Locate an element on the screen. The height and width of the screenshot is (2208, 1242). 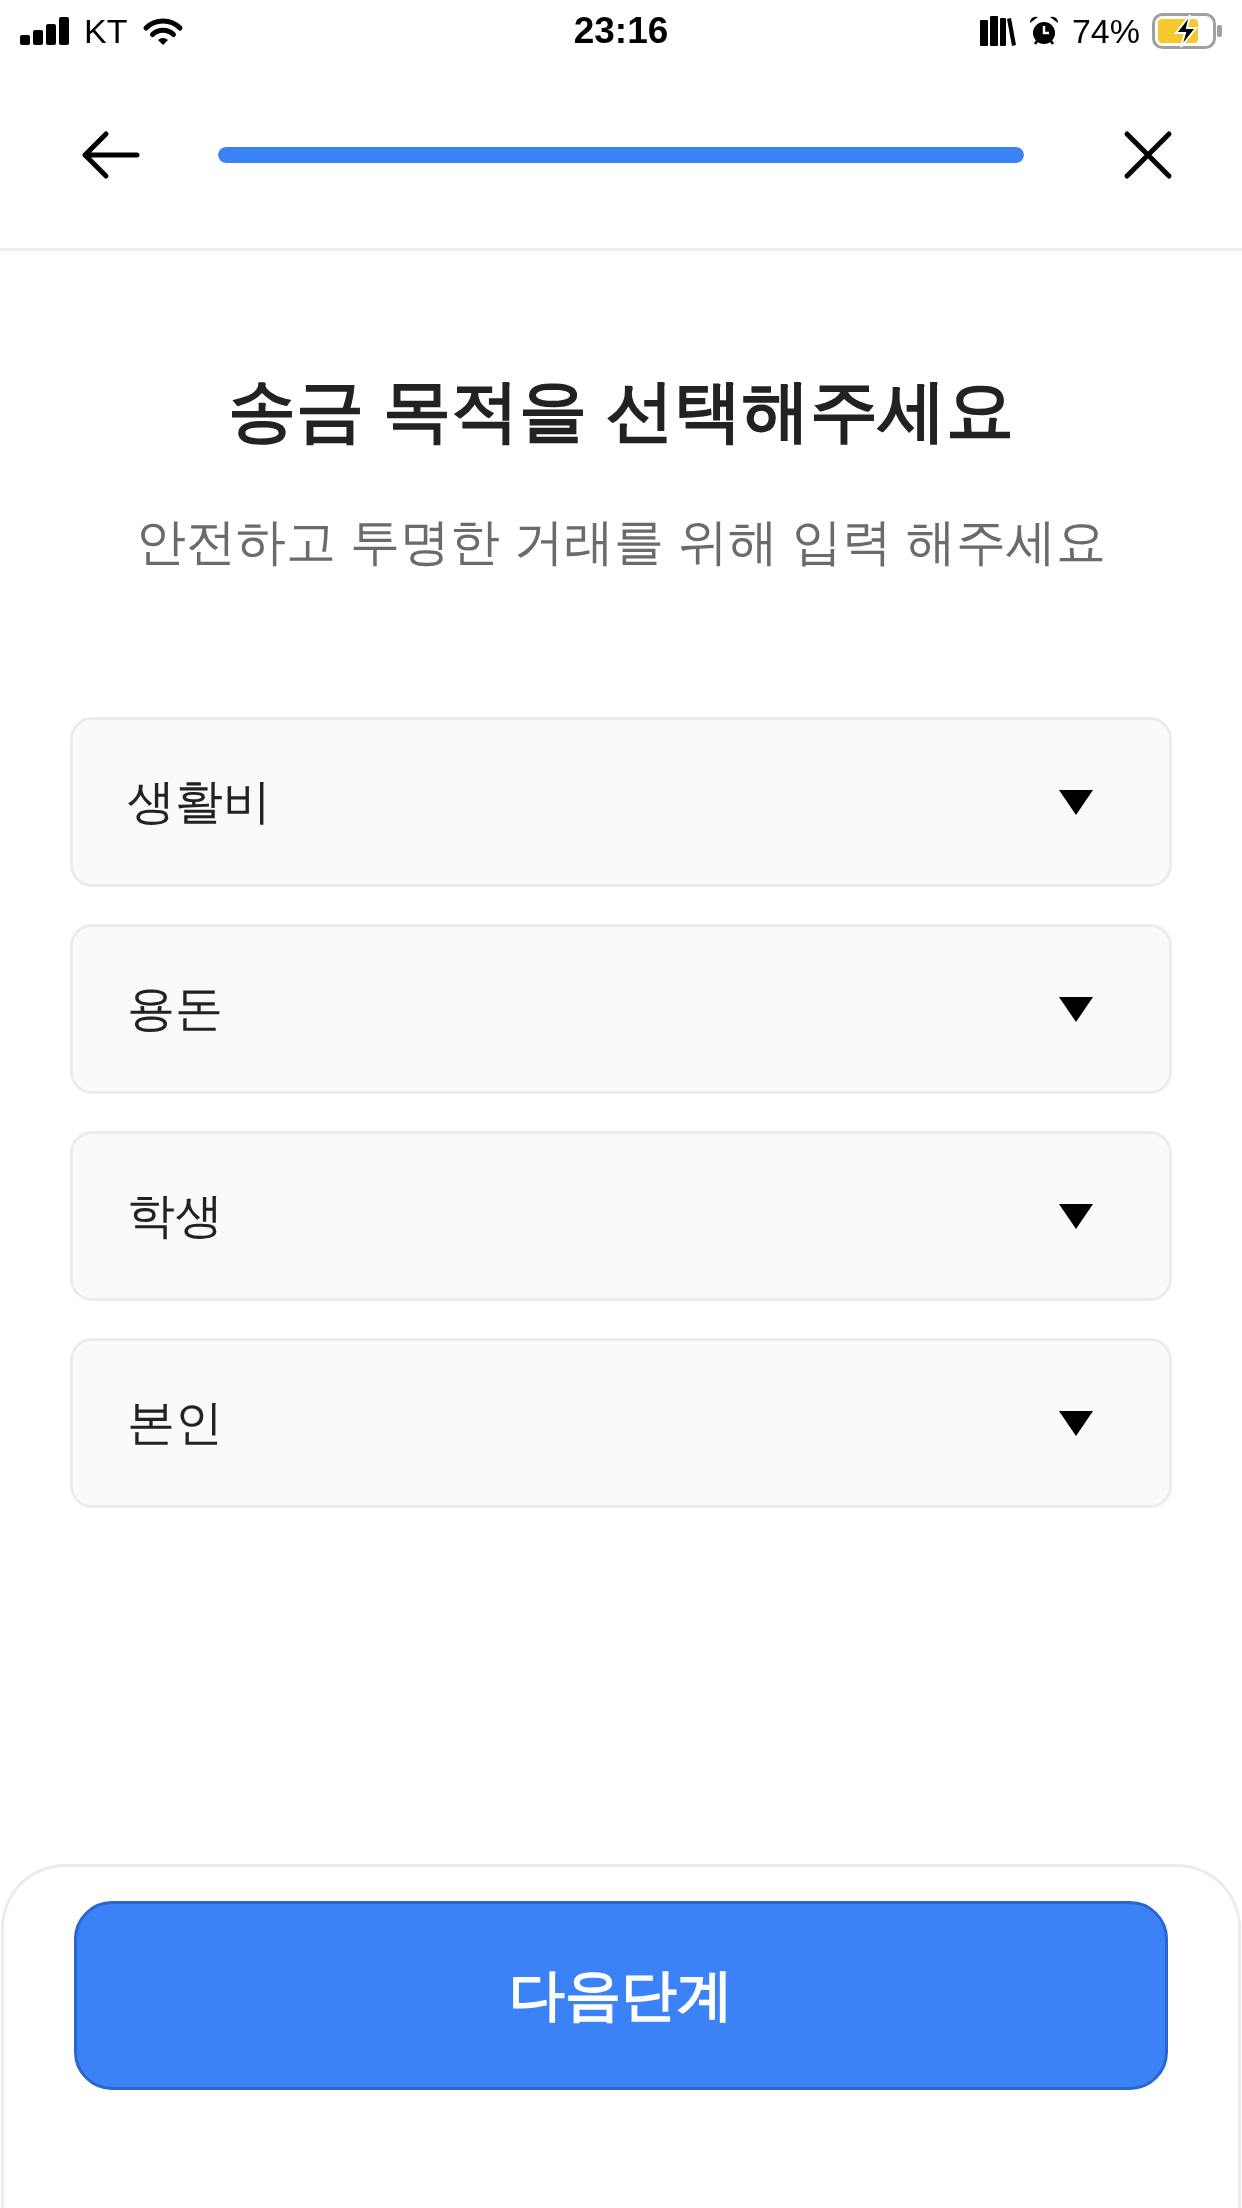
battery-percent: 74% is located at coordinates (1105, 31).